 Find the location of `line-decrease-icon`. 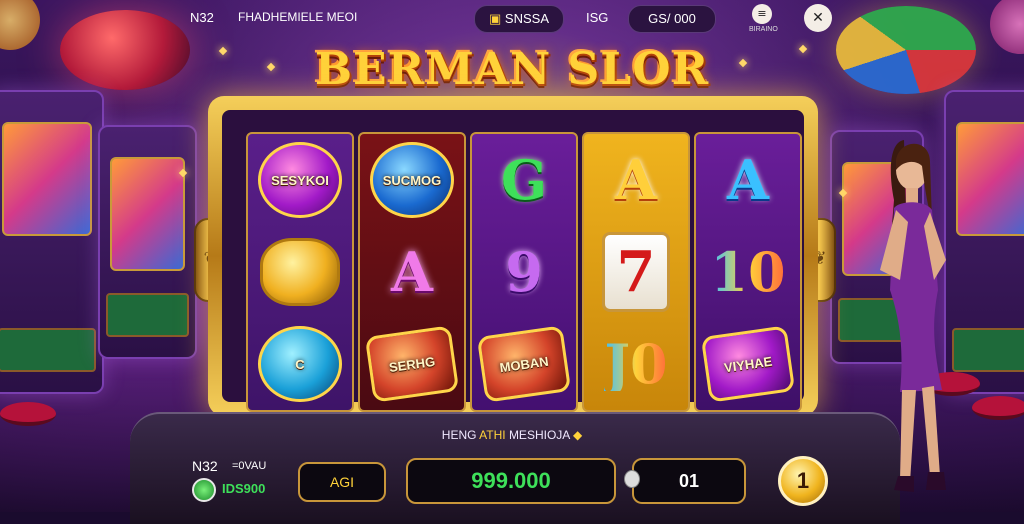

line-decrease-icon is located at coordinates (632, 479).